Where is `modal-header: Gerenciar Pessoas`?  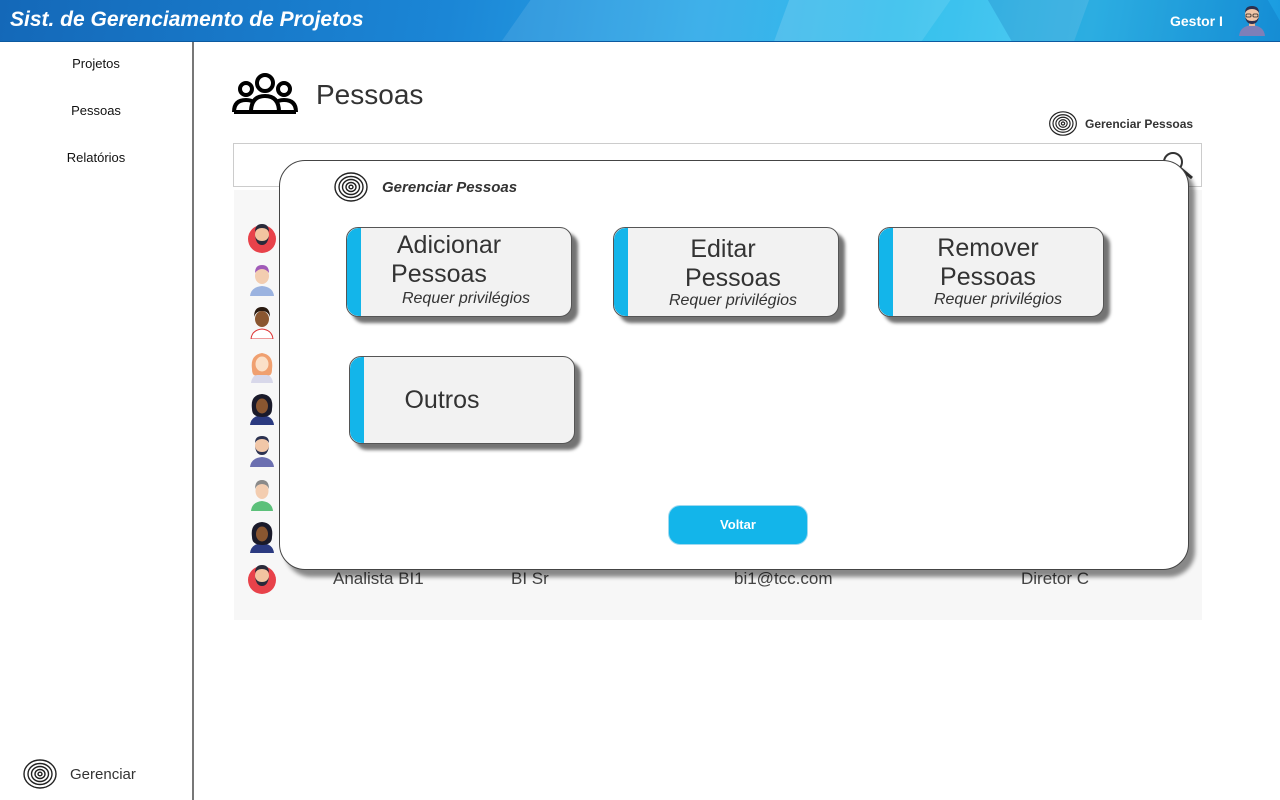 modal-header: Gerenciar Pessoas is located at coordinates (424, 187).